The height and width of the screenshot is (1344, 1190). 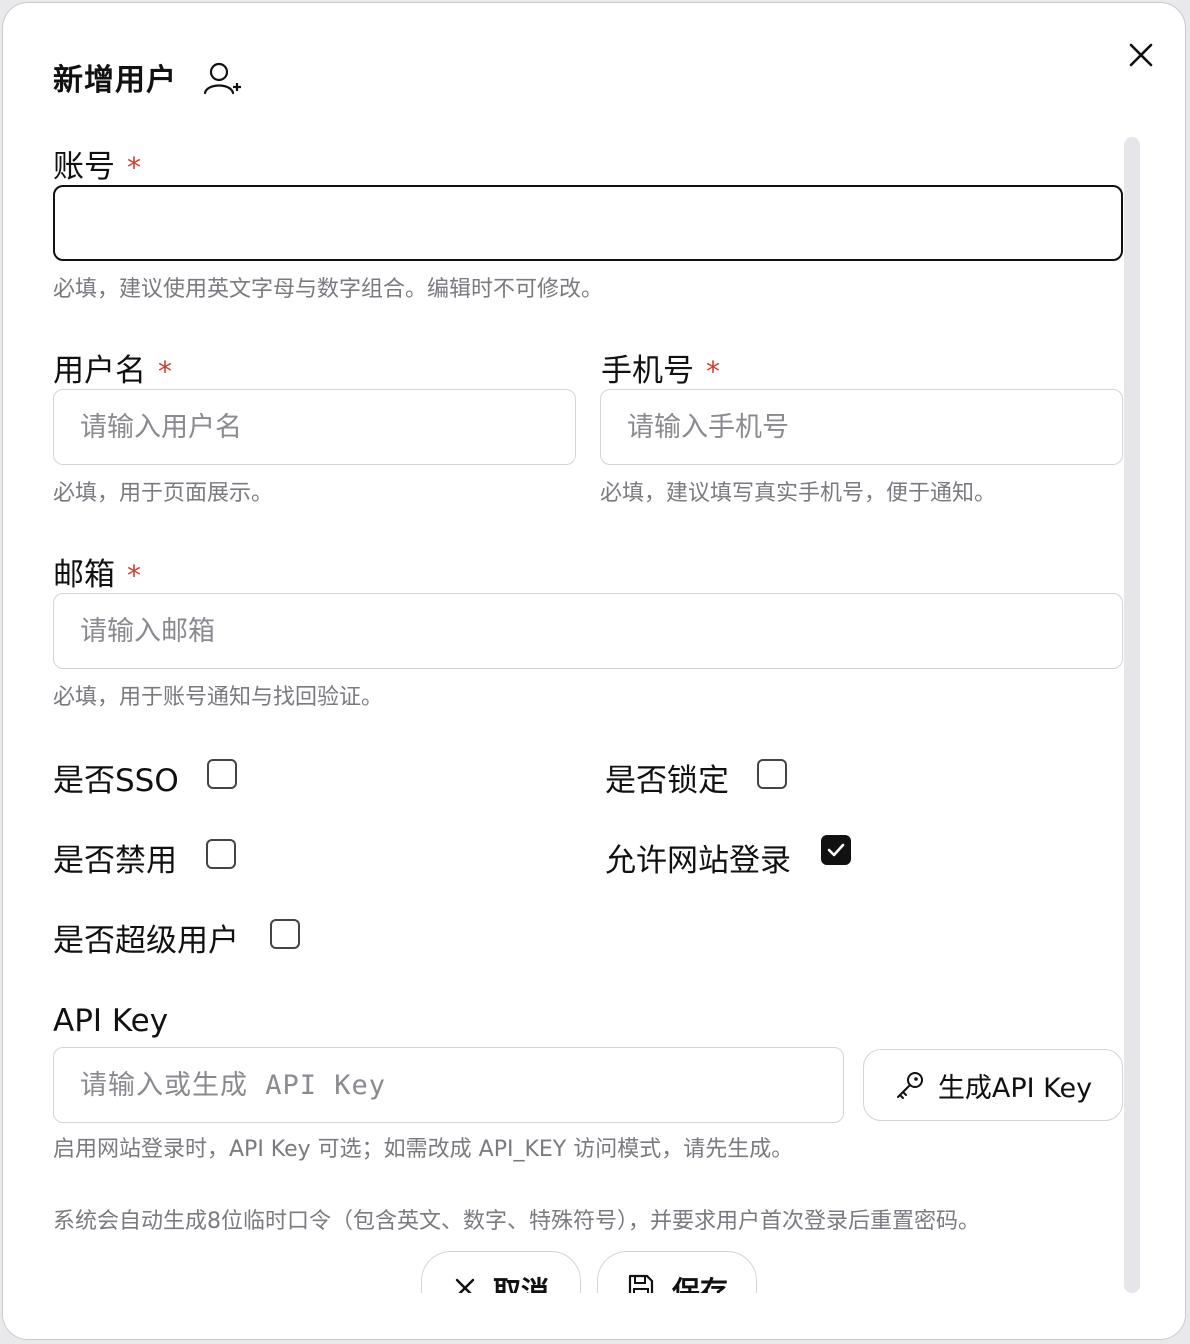 What do you see at coordinates (772, 774) in the screenshot?
I see `locked-checkbox` at bounding box center [772, 774].